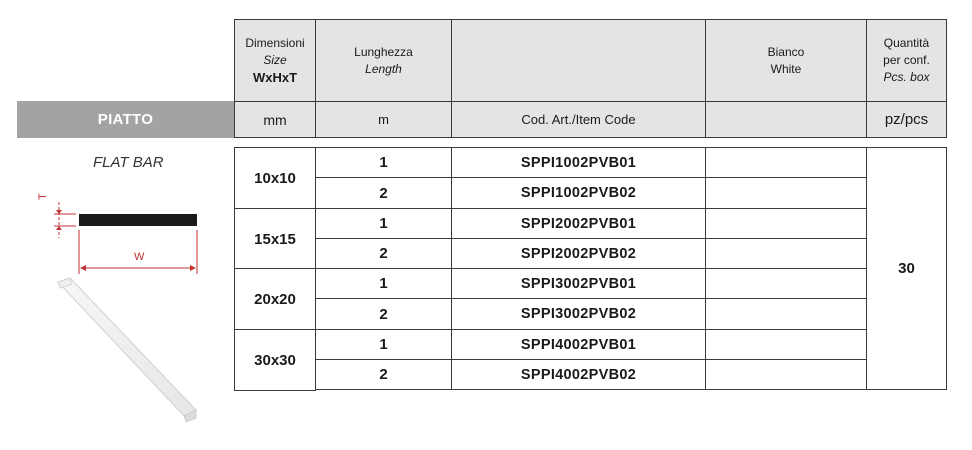 The width and height of the screenshot is (972, 450). I want to click on w-dimension-label: W, so click(139, 257).